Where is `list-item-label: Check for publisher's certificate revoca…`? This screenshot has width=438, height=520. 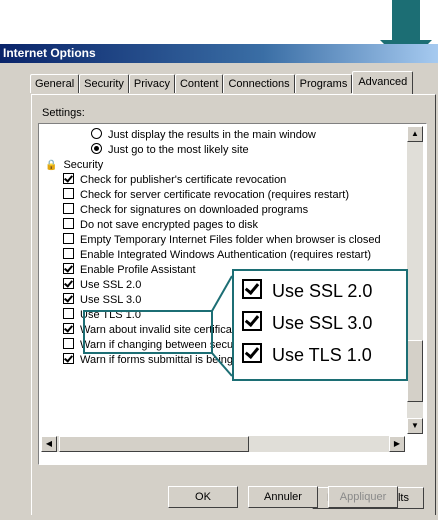 list-item-label: Check for publisher's certificate revoca… is located at coordinates (183, 180).